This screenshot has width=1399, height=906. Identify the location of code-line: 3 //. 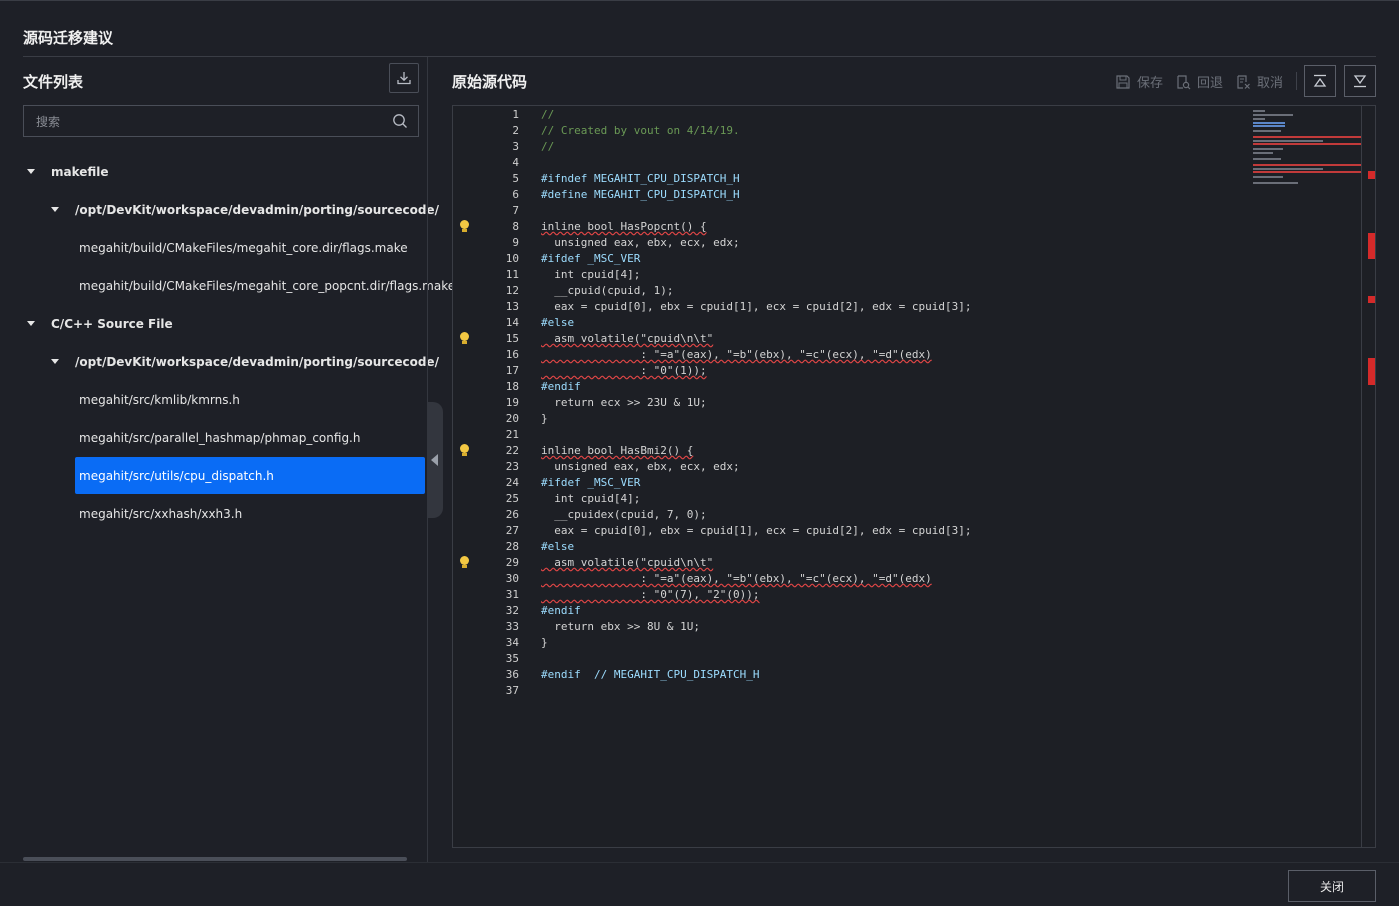
(853, 147).